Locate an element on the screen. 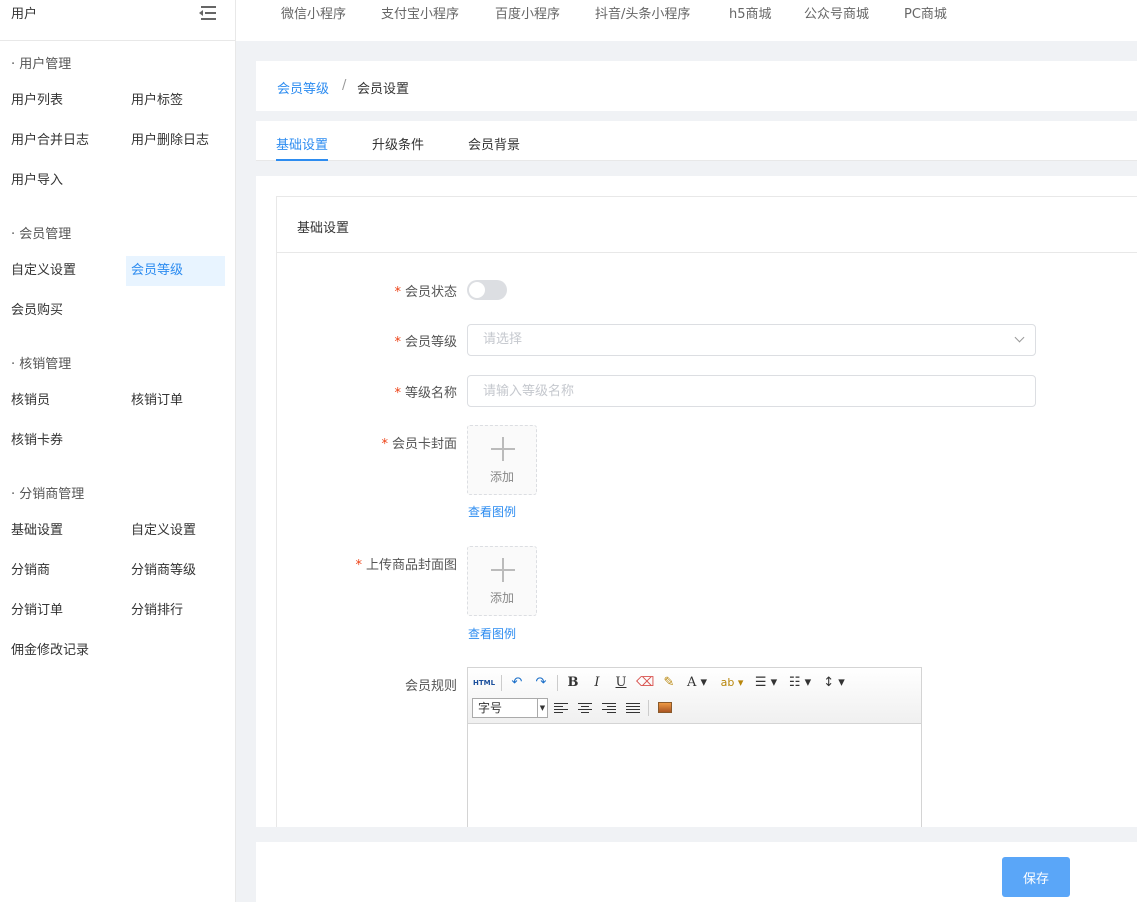 The height and width of the screenshot is (902, 1137). tab-basic-settings: 基础设置 is located at coordinates (302, 147).